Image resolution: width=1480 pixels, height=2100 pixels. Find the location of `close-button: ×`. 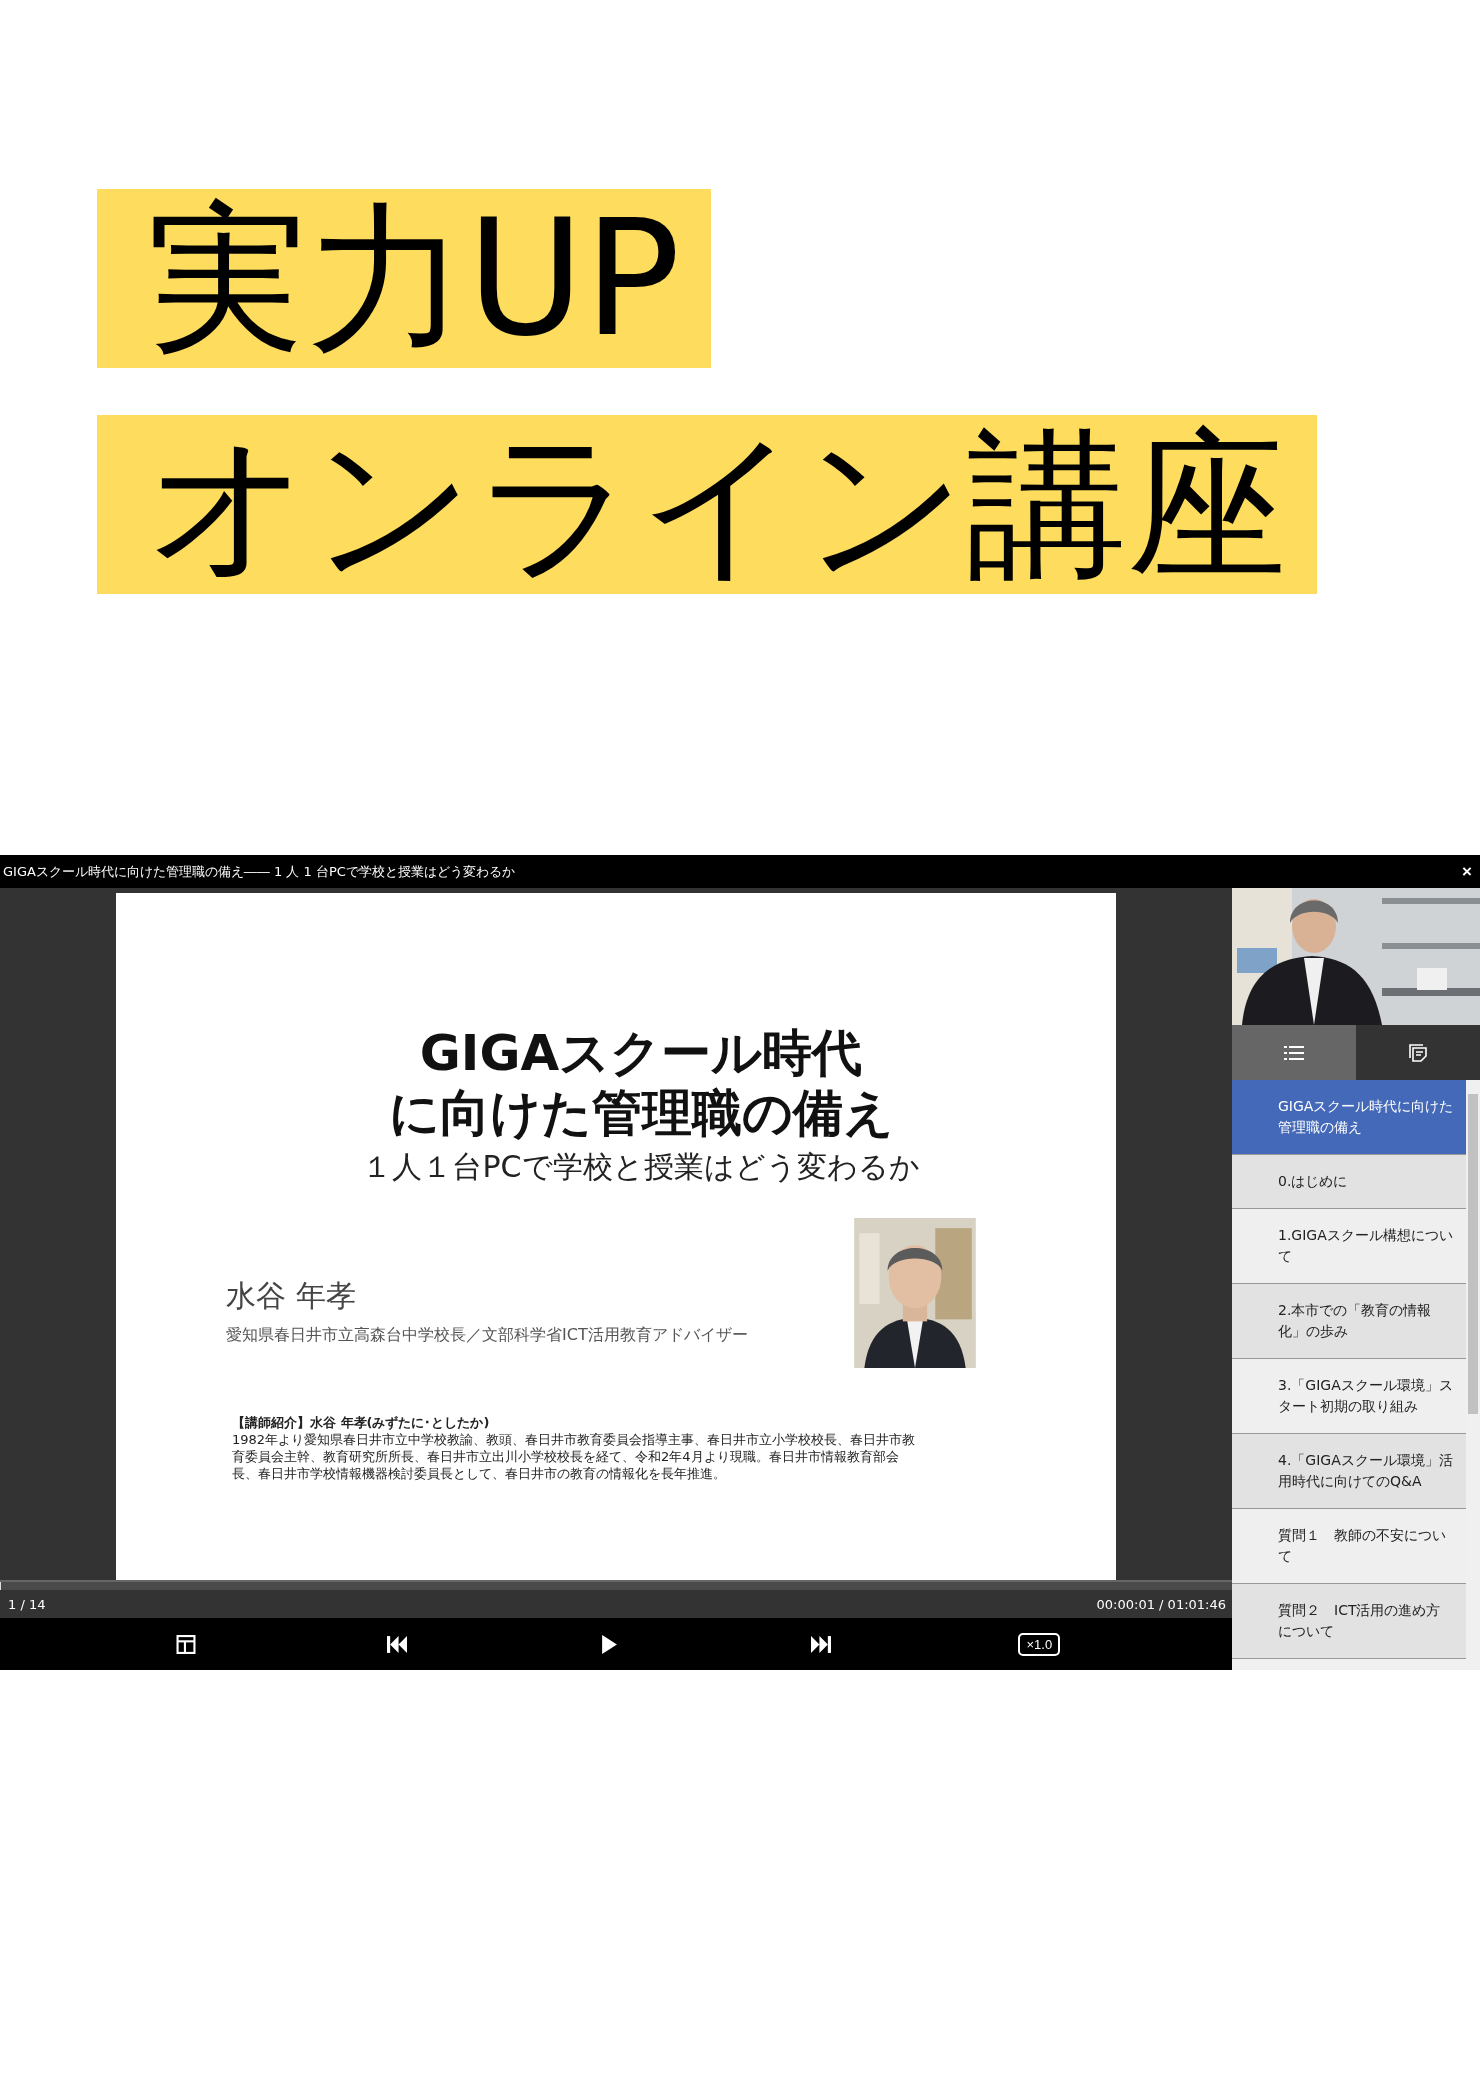

close-button: × is located at coordinates (1467, 871).